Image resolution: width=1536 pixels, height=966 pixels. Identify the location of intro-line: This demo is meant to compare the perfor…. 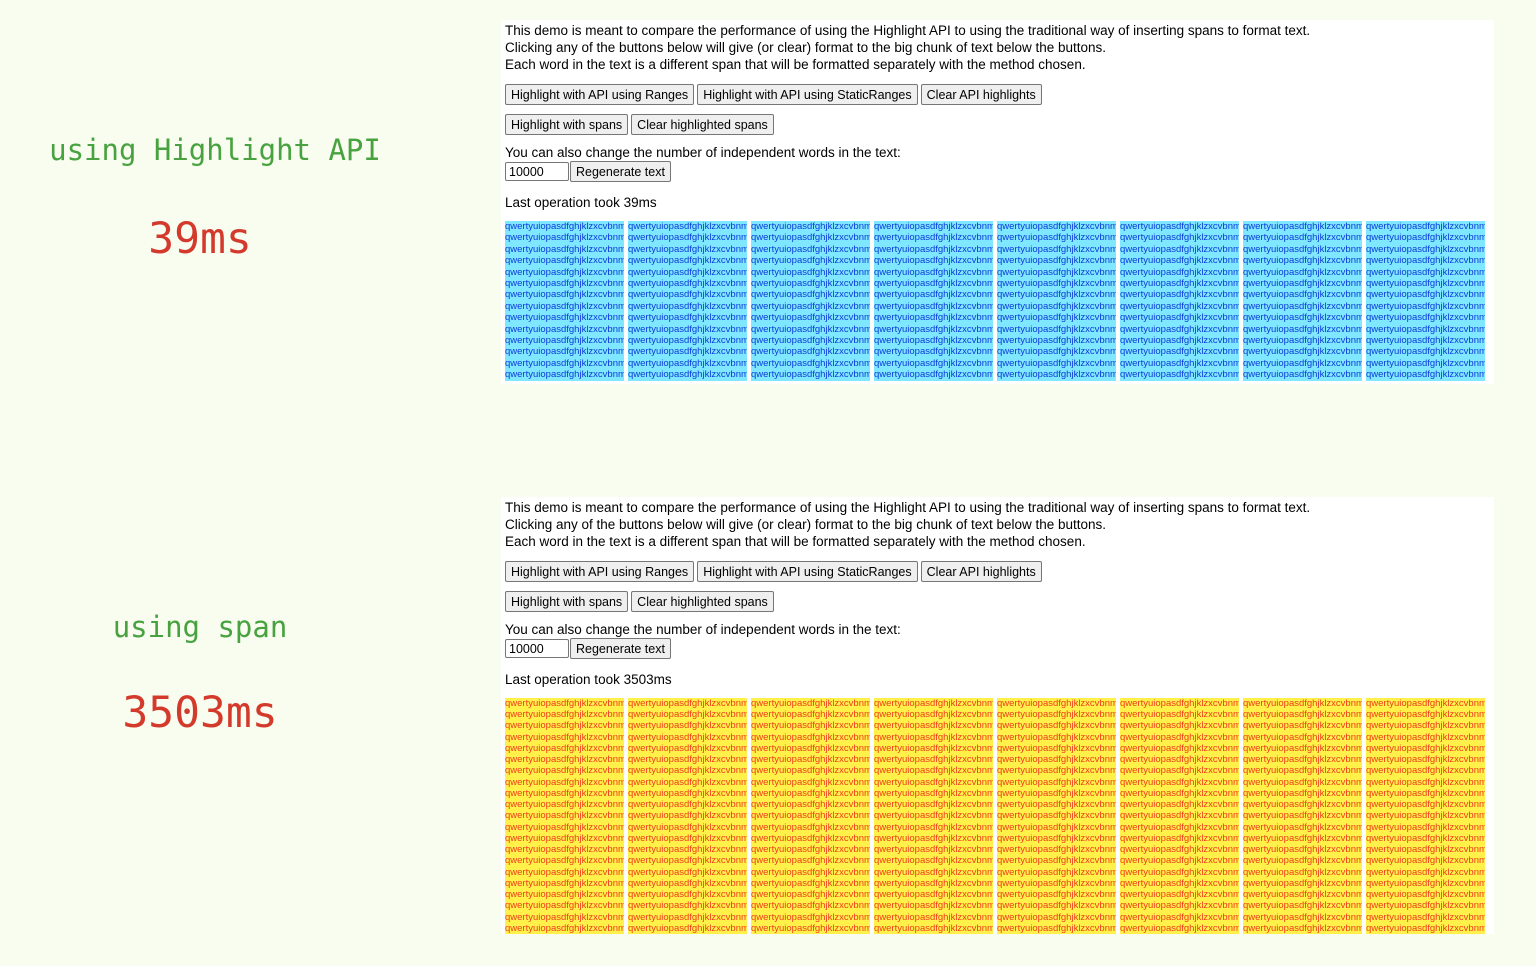
(908, 507).